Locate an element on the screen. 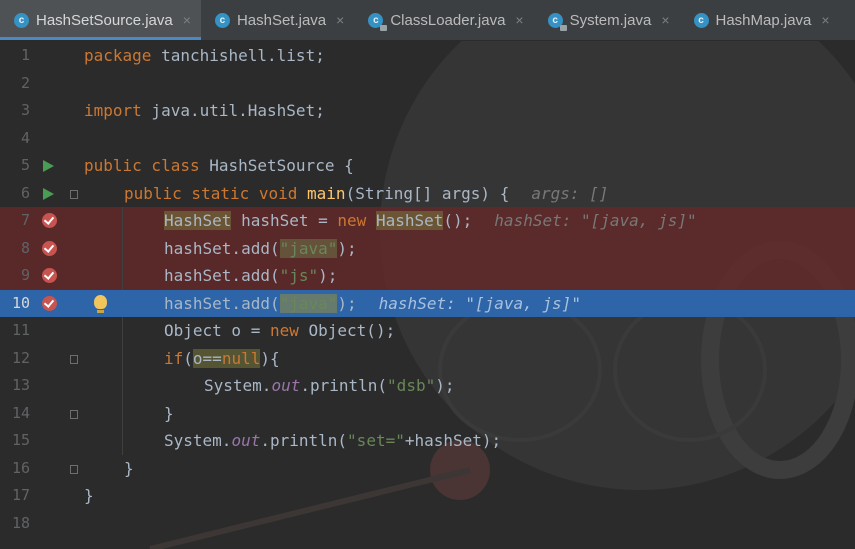 The image size is (855, 549). line-number: 18 is located at coordinates (15, 524).